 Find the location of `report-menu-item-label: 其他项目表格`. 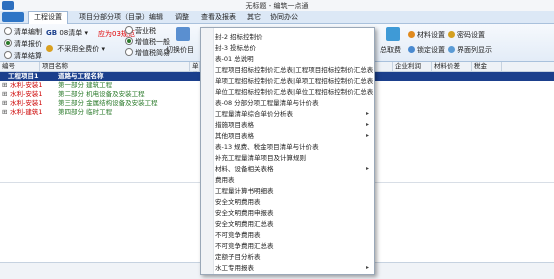

report-menu-item-label: 其他项目表格 is located at coordinates (234, 136).